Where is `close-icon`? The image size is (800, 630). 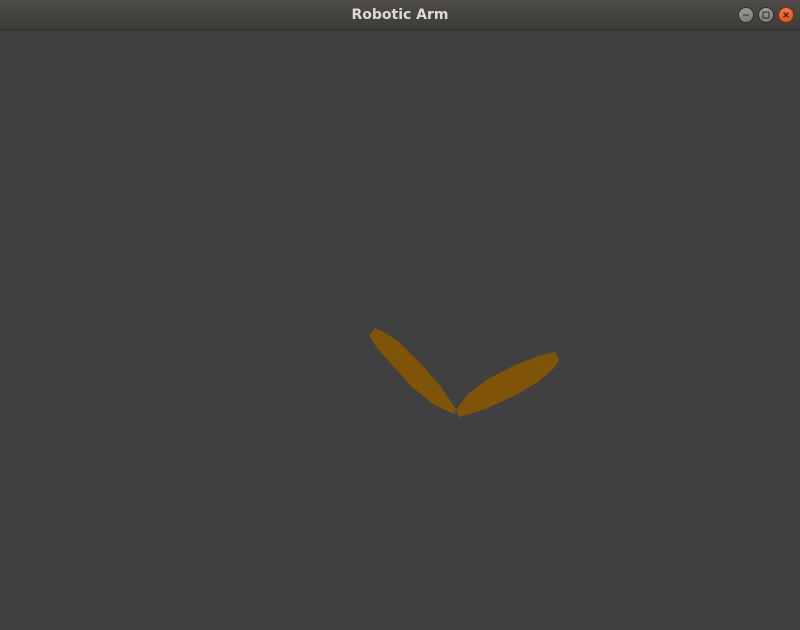
close-icon is located at coordinates (786, 15).